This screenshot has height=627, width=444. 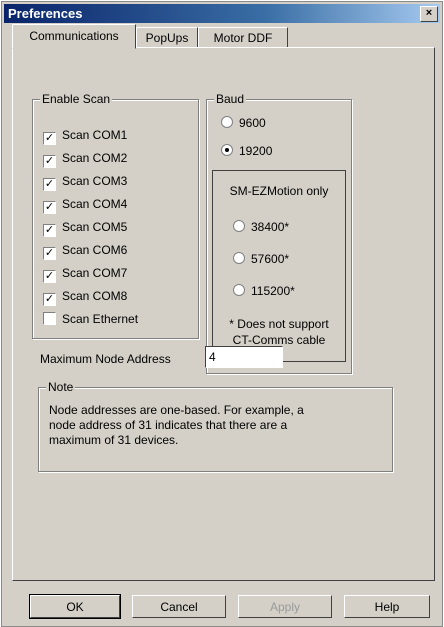 I want to click on checkbox-label: Scan COM8, so click(x=95, y=296).